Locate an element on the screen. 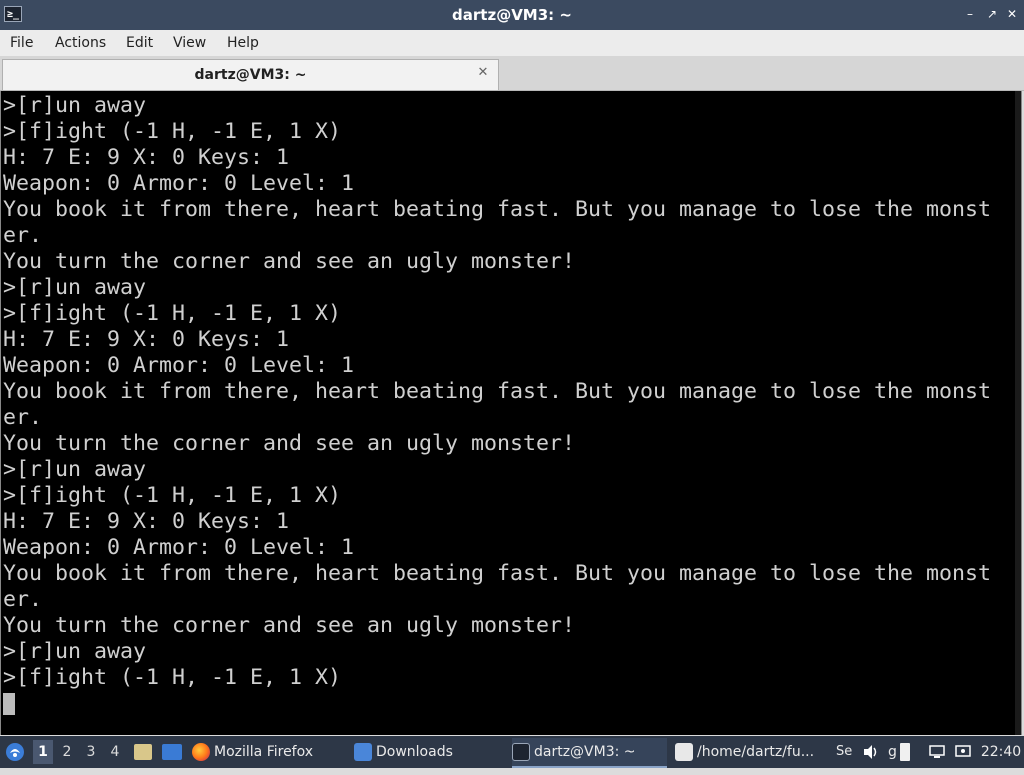 The image size is (1024, 775). task-terminal-label: dartz@VM3: ~ is located at coordinates (585, 752).